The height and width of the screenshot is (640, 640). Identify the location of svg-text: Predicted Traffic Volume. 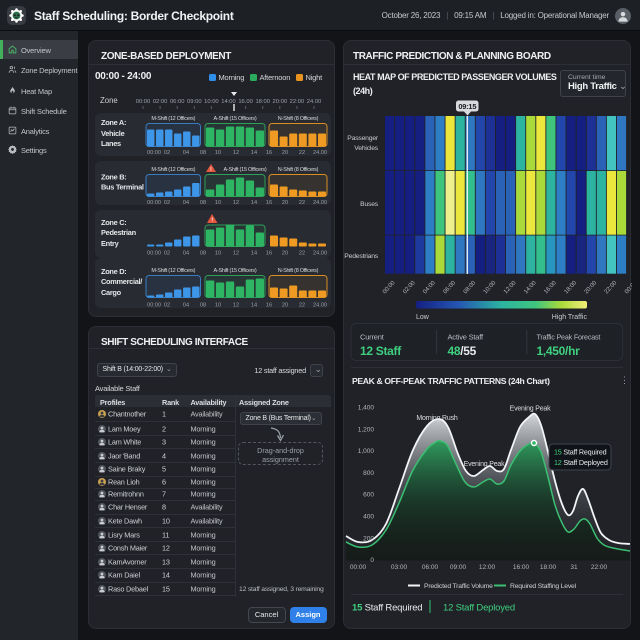
(458, 586).